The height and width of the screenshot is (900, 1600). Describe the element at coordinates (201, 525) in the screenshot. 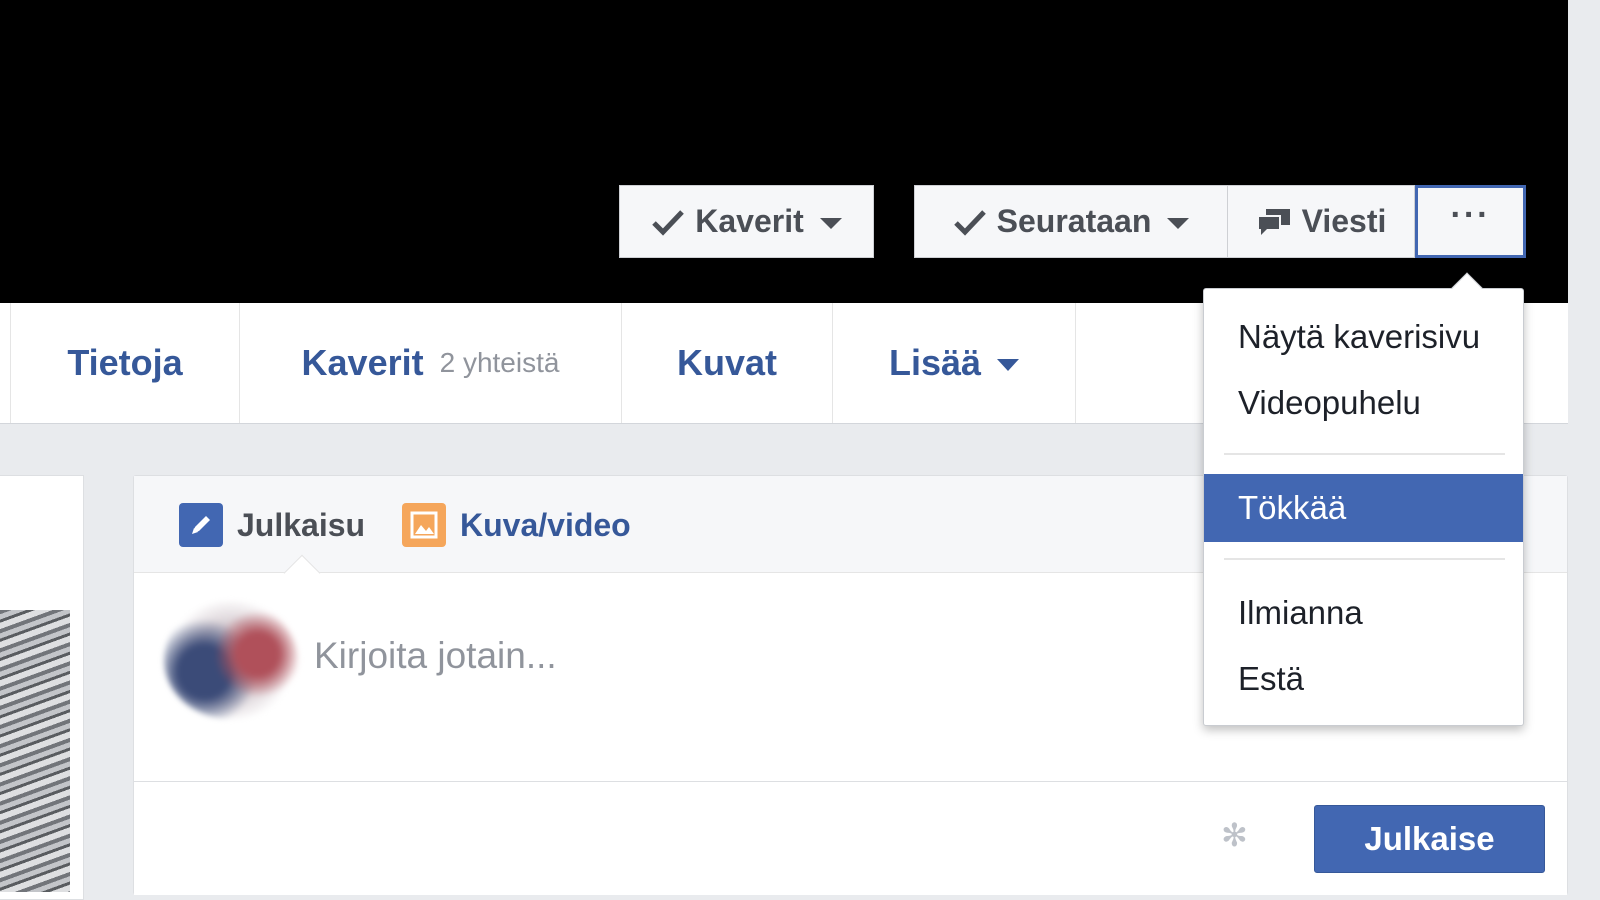

I see `pencil-icon` at that location.